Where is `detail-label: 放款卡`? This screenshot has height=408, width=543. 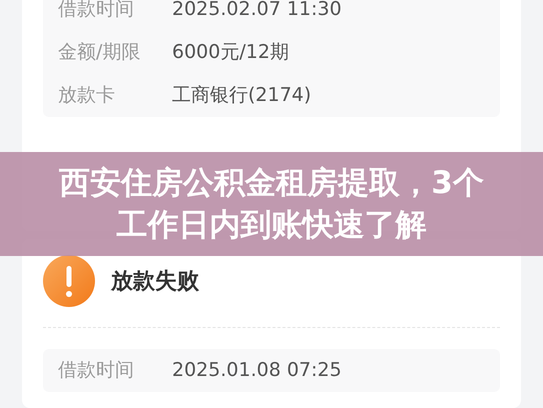 detail-label: 放款卡 is located at coordinates (87, 95).